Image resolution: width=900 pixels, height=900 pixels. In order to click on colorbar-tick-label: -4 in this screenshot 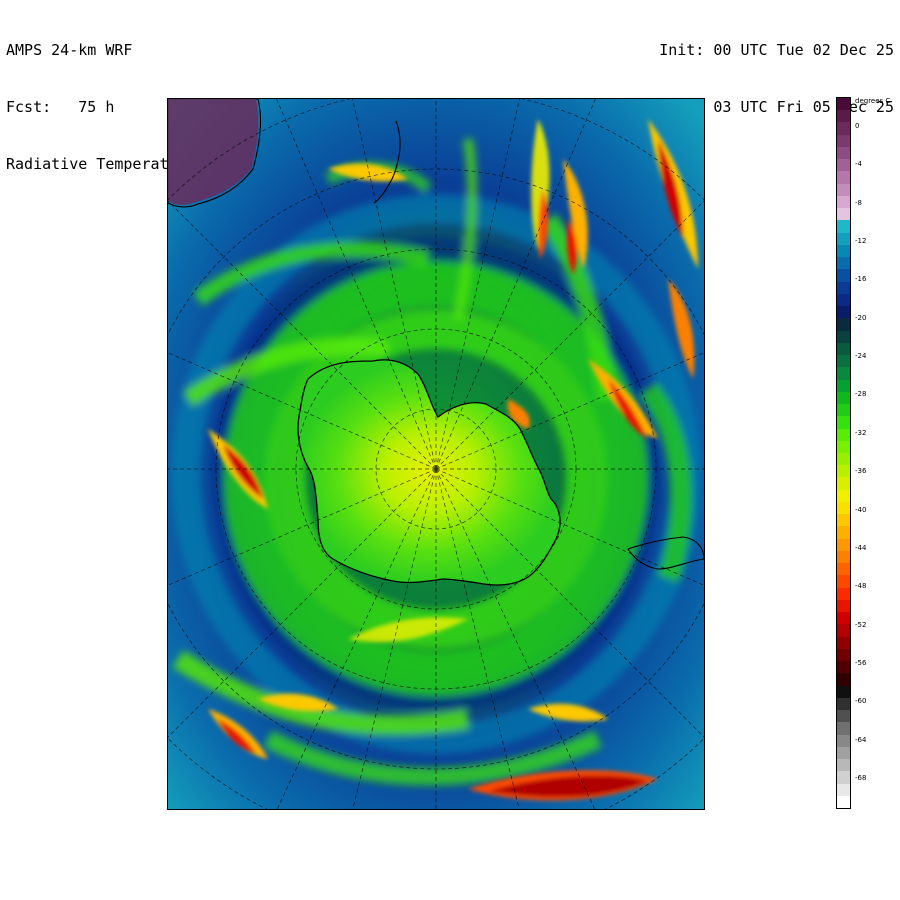, I will do `click(858, 164)`.